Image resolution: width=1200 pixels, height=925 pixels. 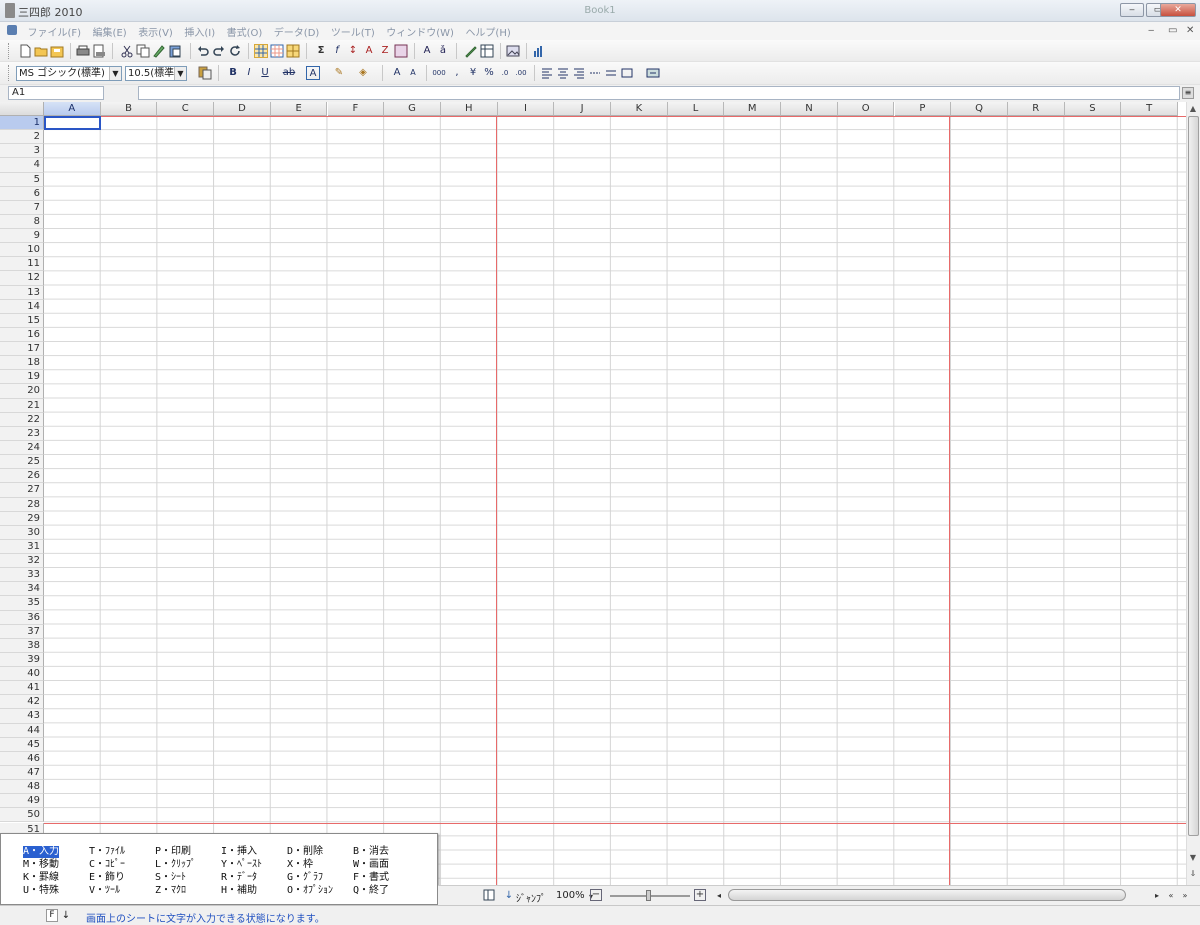 What do you see at coordinates (245, 31) in the screenshot?
I see `menu-format: 書式(O)` at bounding box center [245, 31].